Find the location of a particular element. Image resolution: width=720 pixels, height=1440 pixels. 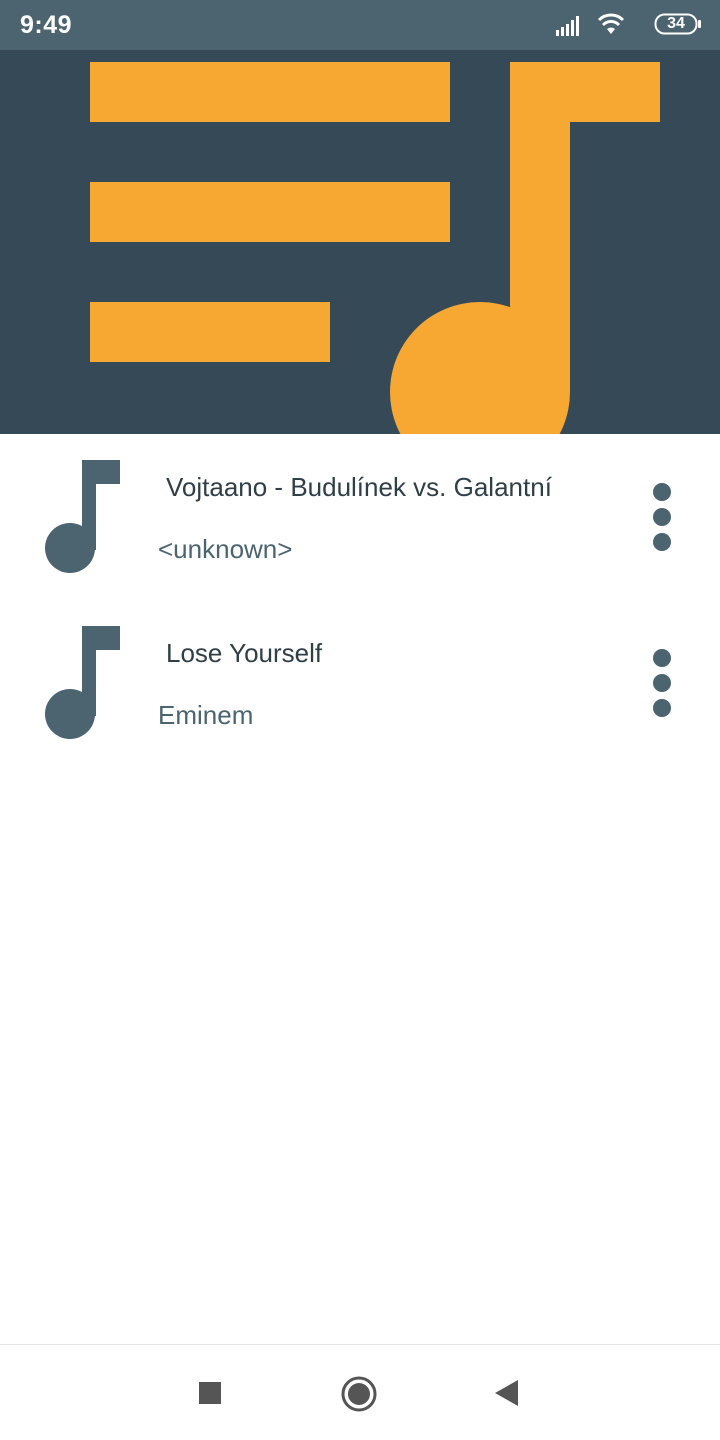

nav-bar is located at coordinates (360, 1392).